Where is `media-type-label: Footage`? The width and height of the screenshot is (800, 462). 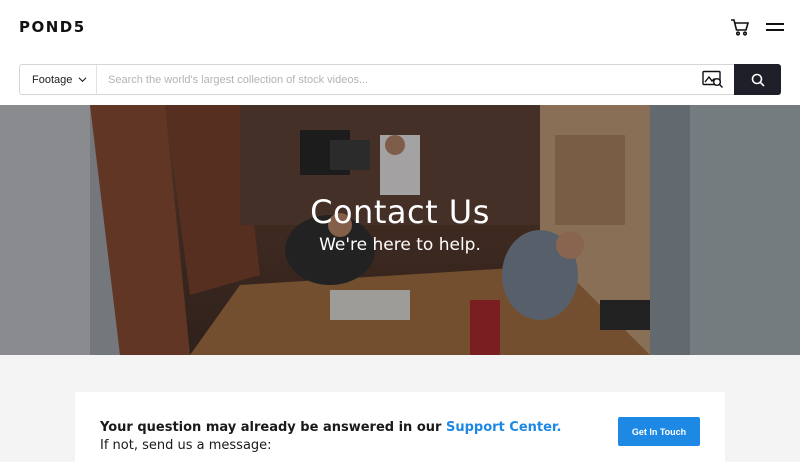 media-type-label: Footage is located at coordinates (52, 79).